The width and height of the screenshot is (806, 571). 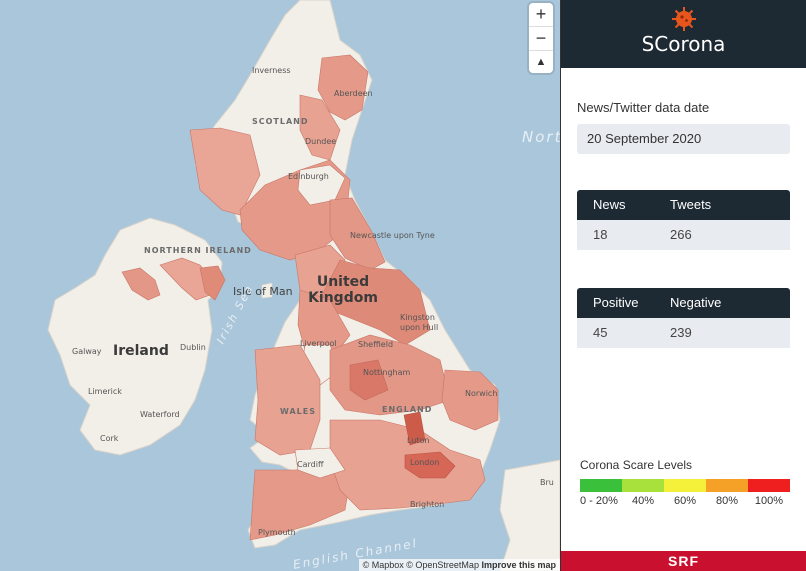 I want to click on legend-color-bar, so click(x=685, y=485).